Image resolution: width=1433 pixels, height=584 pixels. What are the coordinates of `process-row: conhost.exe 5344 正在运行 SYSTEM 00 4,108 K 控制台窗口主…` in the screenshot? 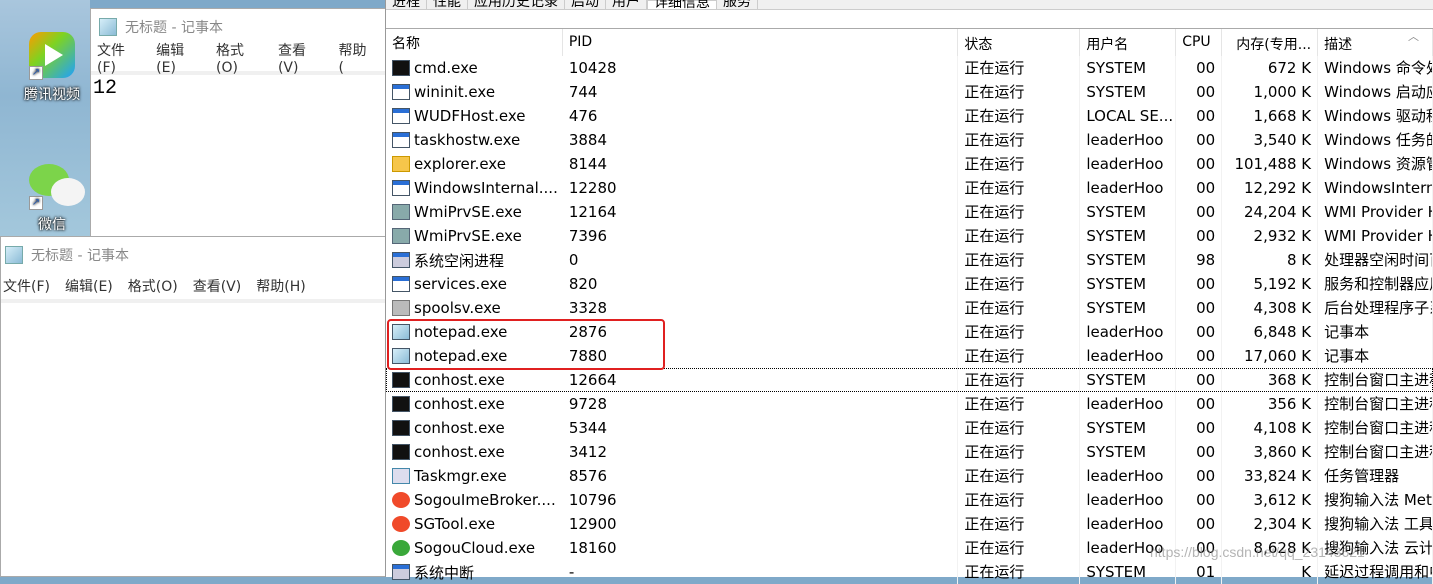 It's located at (909, 428).